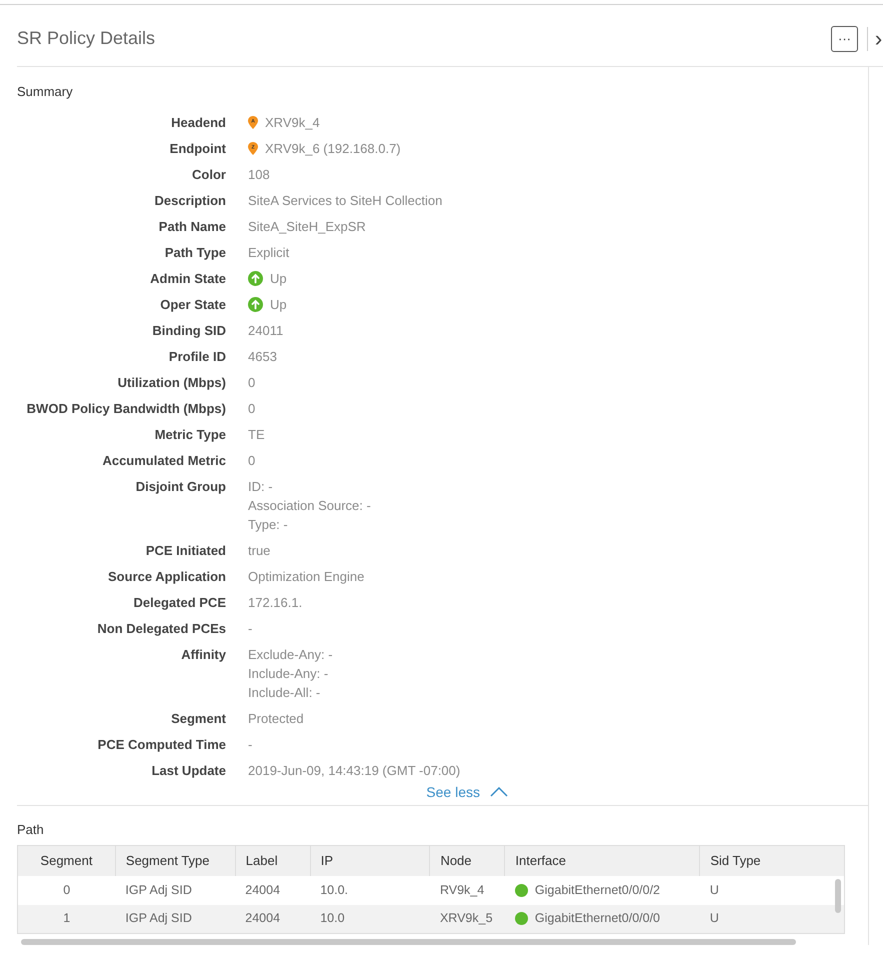  I want to click on field-value: SiteA_SiteH_ExpSR, so click(307, 227).